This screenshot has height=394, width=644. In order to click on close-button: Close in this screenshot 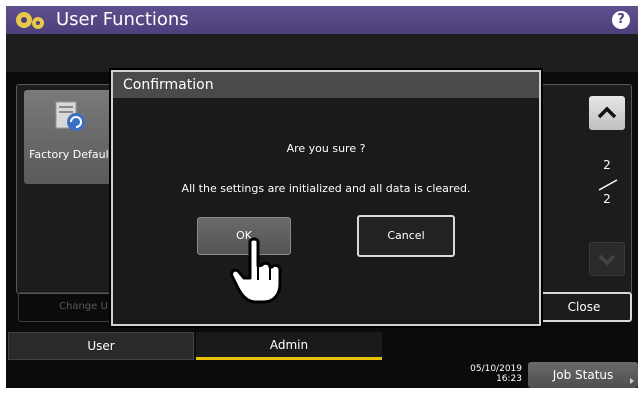, I will do `click(584, 307)`.